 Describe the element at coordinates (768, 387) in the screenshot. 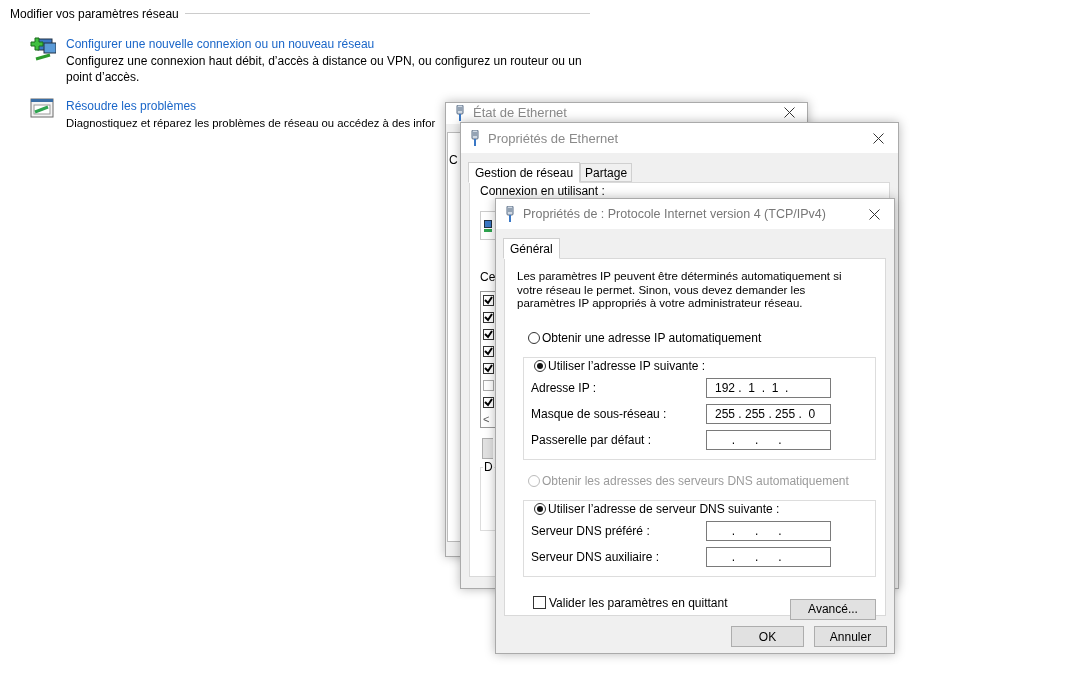

I see `ip-address-field: 192 . 1 . 1 .` at that location.